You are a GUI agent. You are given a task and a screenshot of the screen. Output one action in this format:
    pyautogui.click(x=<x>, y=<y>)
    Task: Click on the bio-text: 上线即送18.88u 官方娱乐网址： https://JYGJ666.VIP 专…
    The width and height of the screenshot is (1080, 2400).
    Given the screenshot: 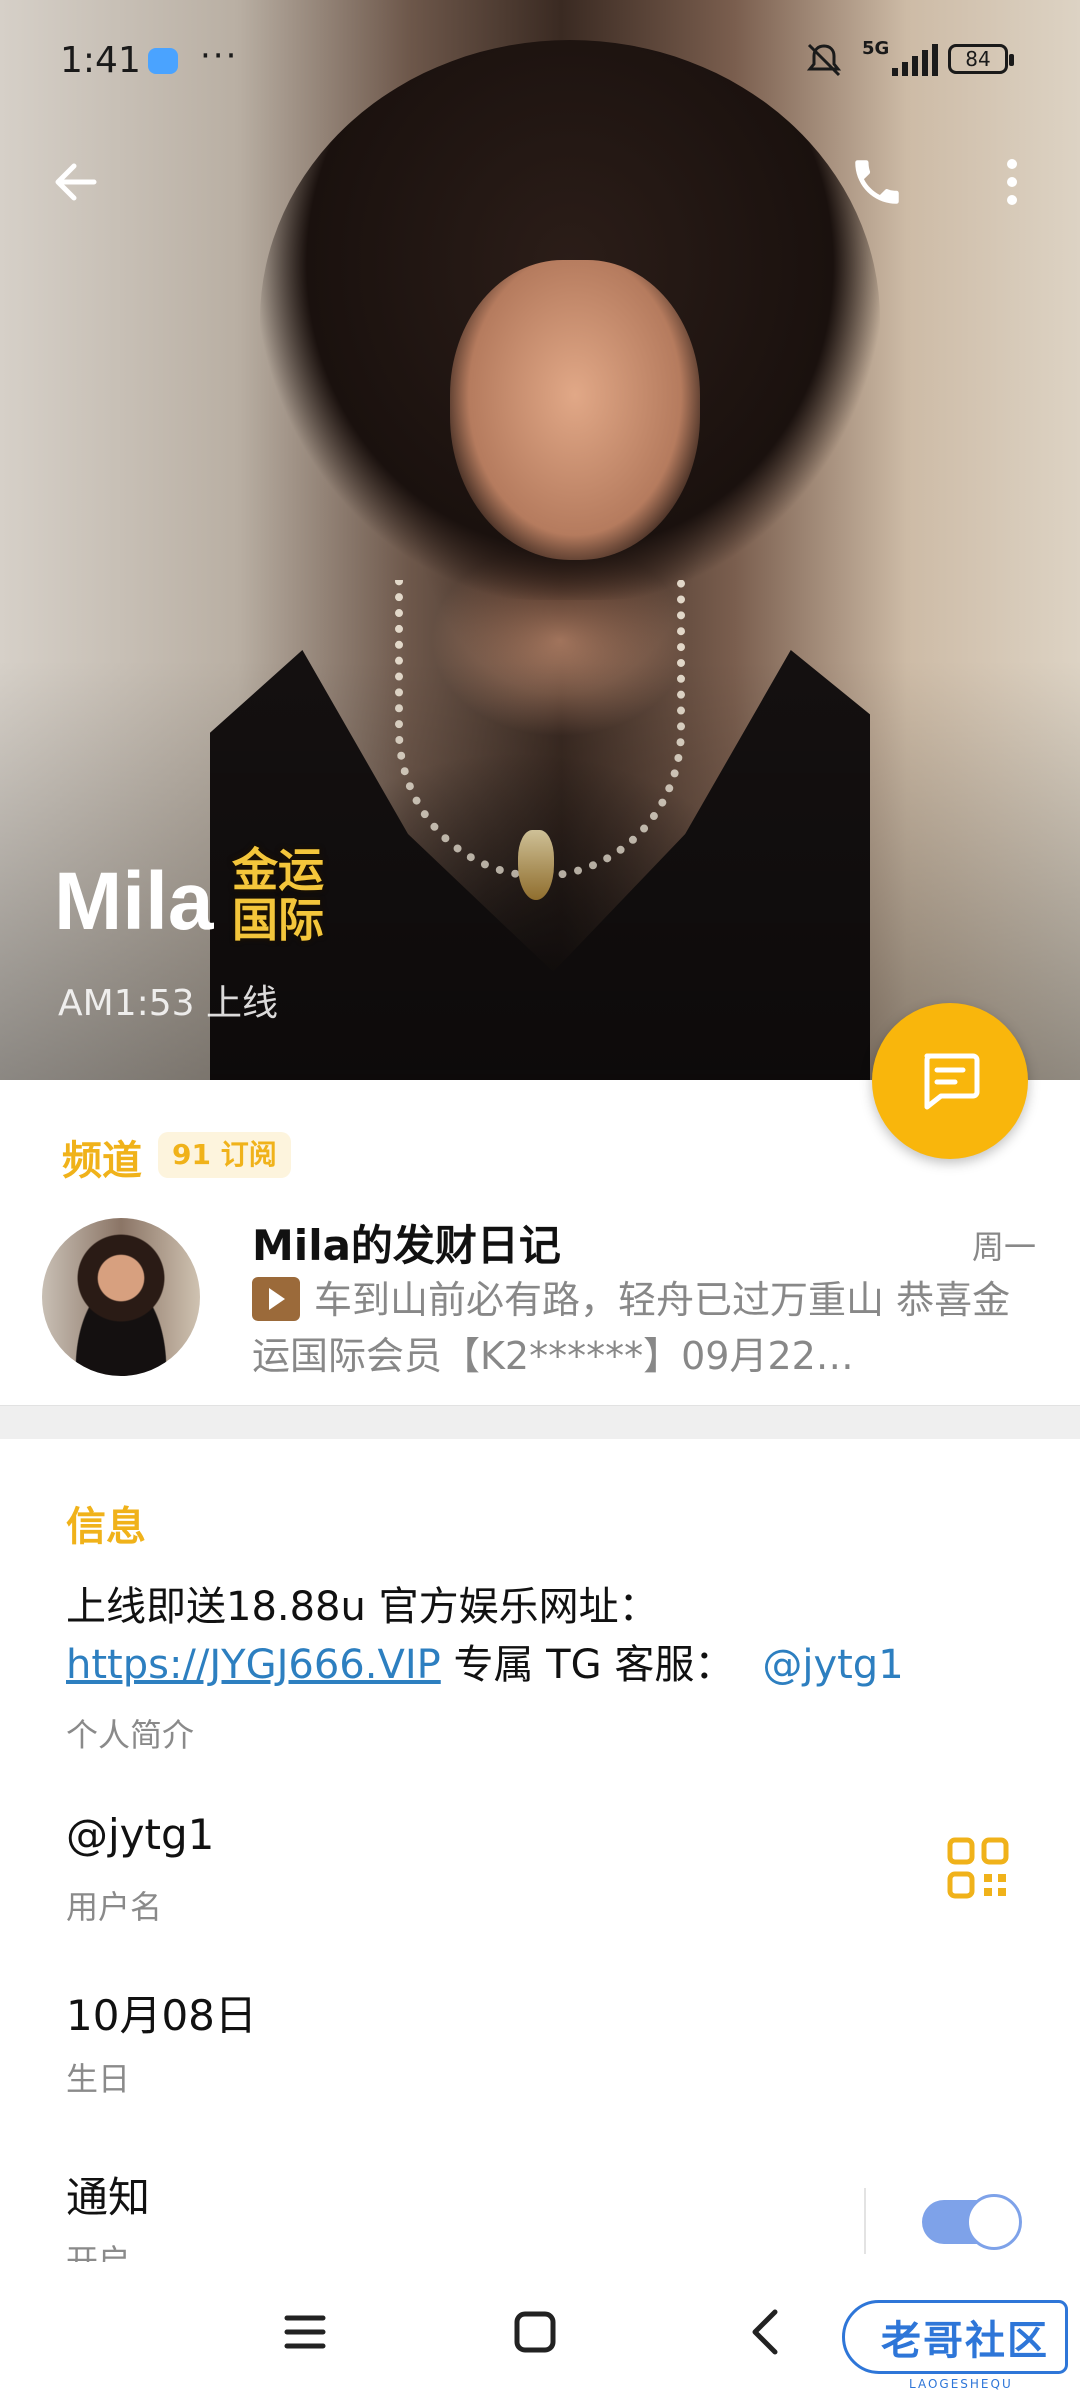 What is the action you would take?
    pyautogui.click(x=546, y=1636)
    